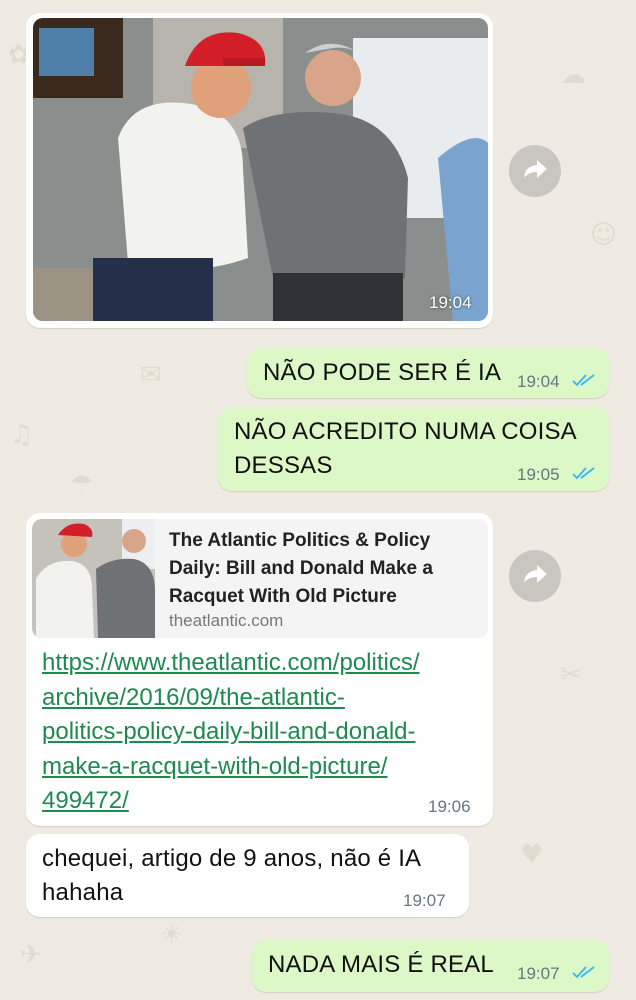 The height and width of the screenshot is (1000, 636). Describe the element at coordinates (83, 892) in the screenshot. I see `message-text-line: hahaha` at that location.